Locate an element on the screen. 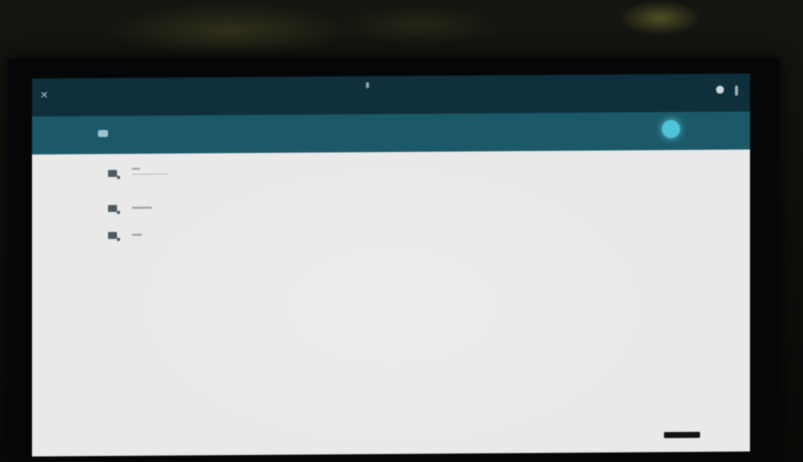 Image resolution: width=803 pixels, height=462 pixels. more-vert-icon is located at coordinates (736, 90).